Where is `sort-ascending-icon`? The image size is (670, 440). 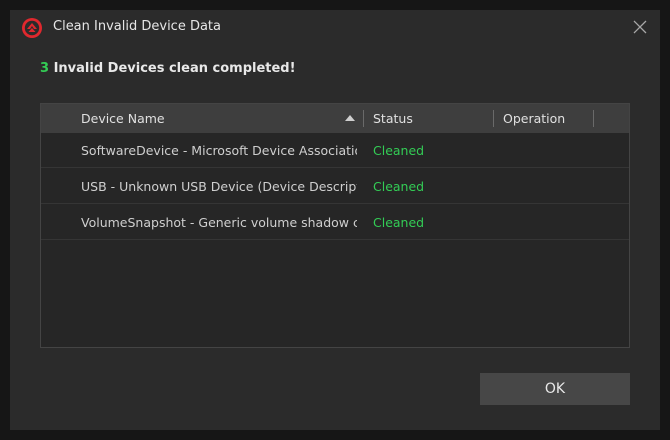 sort-ascending-icon is located at coordinates (350, 118).